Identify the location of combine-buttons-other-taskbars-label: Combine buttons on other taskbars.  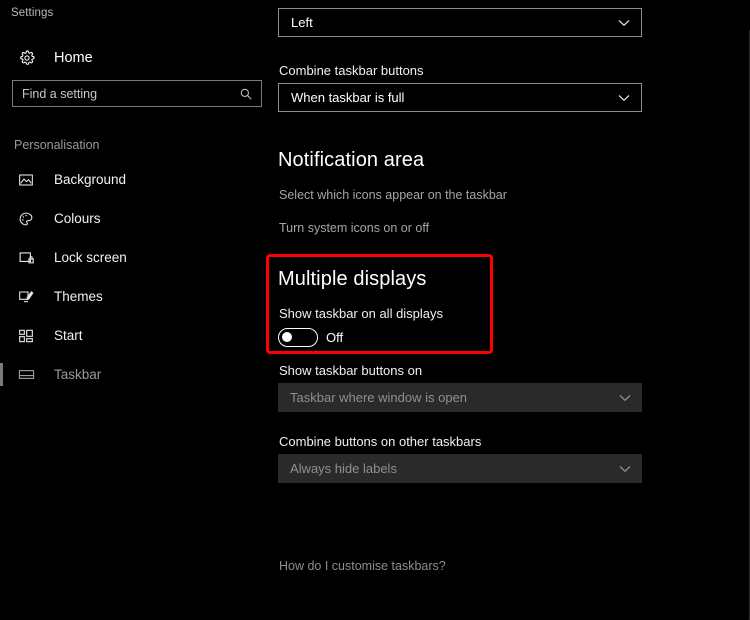
(380, 441).